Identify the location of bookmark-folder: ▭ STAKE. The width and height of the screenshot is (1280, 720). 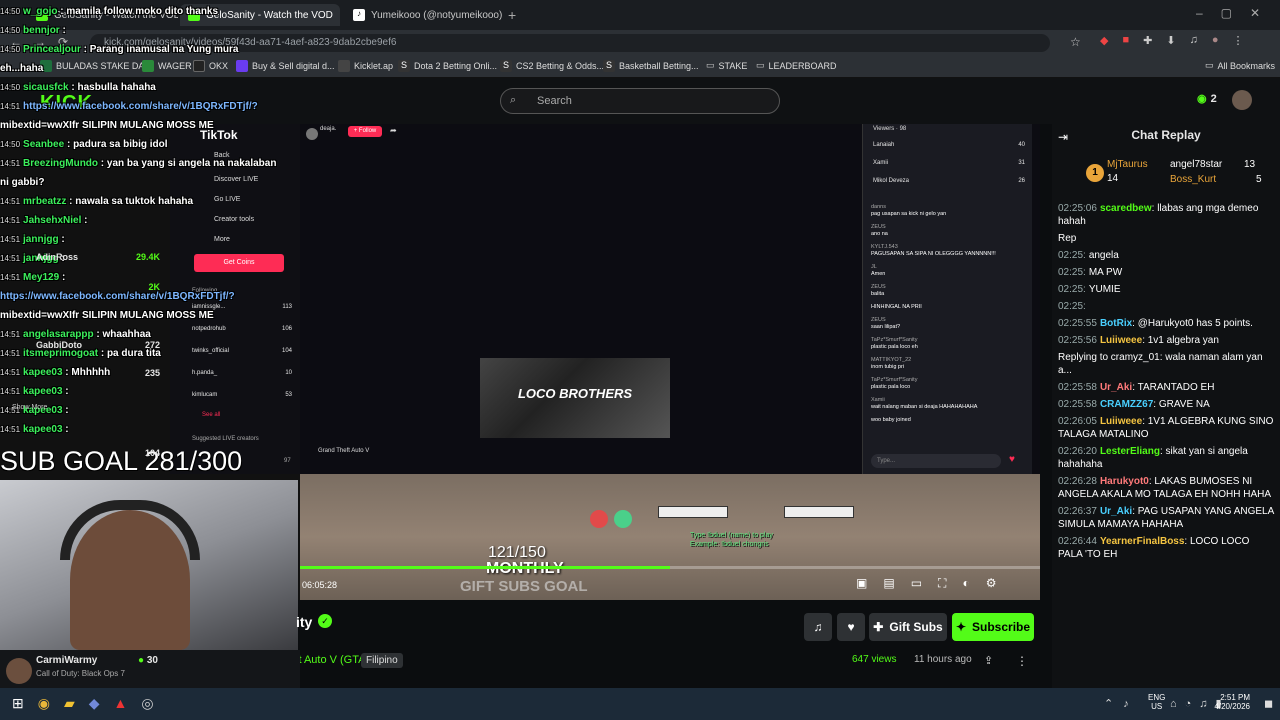
(726, 65).